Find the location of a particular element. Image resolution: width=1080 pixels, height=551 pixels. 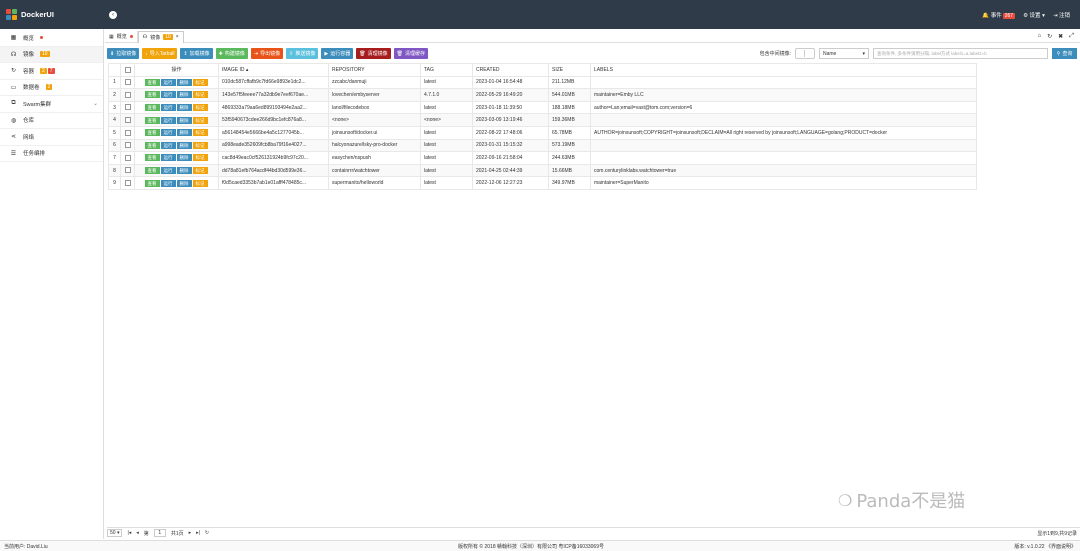

load-image-button: ↥ 加载镜像 is located at coordinates (196, 53).